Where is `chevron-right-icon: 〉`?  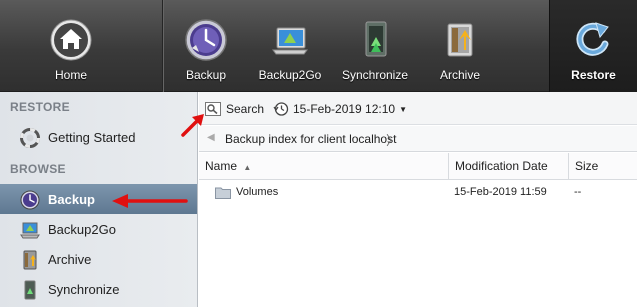
chevron-right-icon: 〉 is located at coordinates (392, 139).